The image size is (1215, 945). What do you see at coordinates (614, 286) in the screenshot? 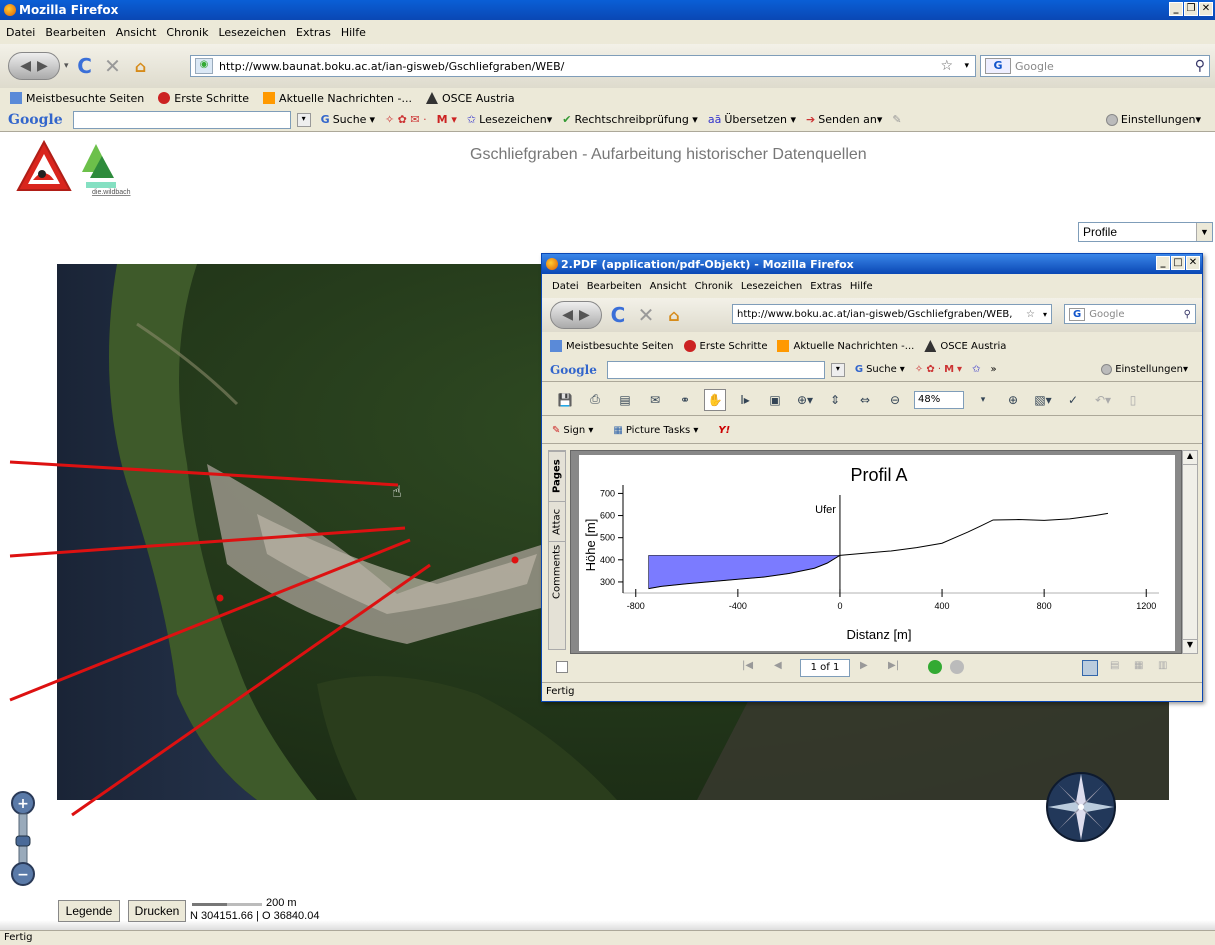
I see `popup-menu-bearbeiten: Bearbeiten` at bounding box center [614, 286].